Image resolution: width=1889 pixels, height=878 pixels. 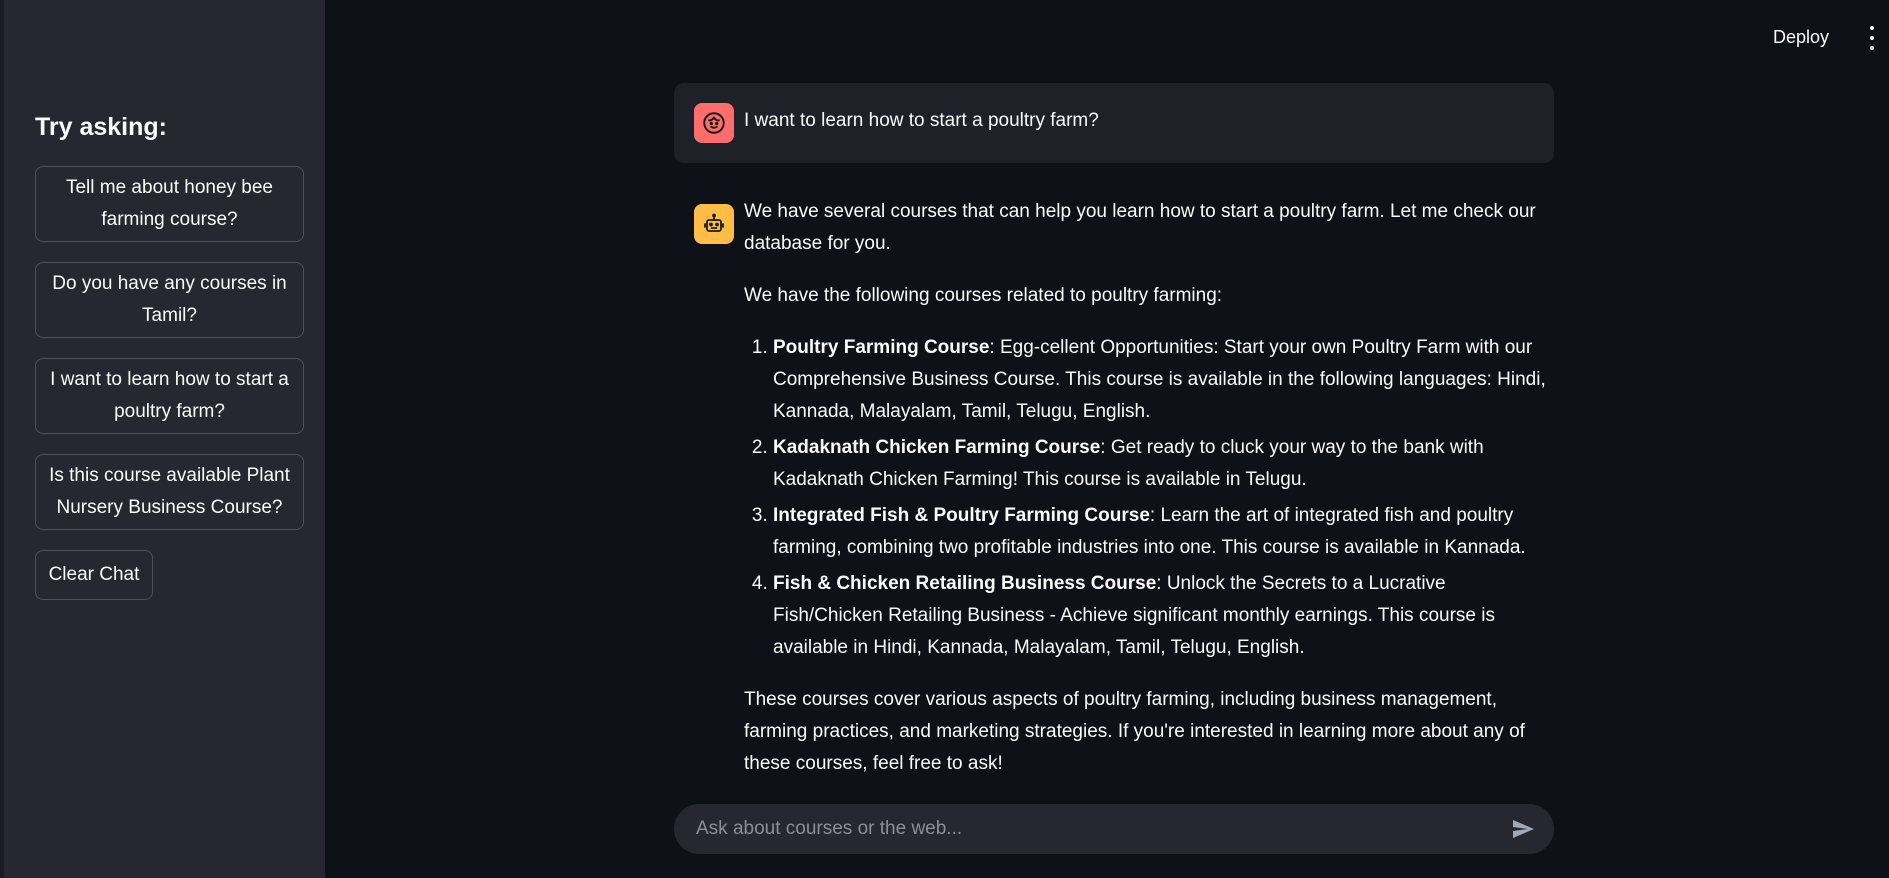 I want to click on suggestion-button-tamil: Do you have any courses in Tamil?, so click(x=169, y=300).